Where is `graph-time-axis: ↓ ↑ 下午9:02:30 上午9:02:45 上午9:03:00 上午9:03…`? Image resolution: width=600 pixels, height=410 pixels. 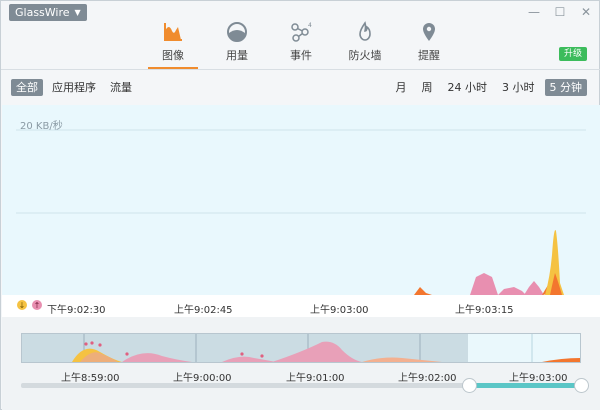 graph-time-axis: ↓ ↑ 下午9:02:30 上午9:02:45 上午9:03:00 上午9:03… is located at coordinates (301, 306).